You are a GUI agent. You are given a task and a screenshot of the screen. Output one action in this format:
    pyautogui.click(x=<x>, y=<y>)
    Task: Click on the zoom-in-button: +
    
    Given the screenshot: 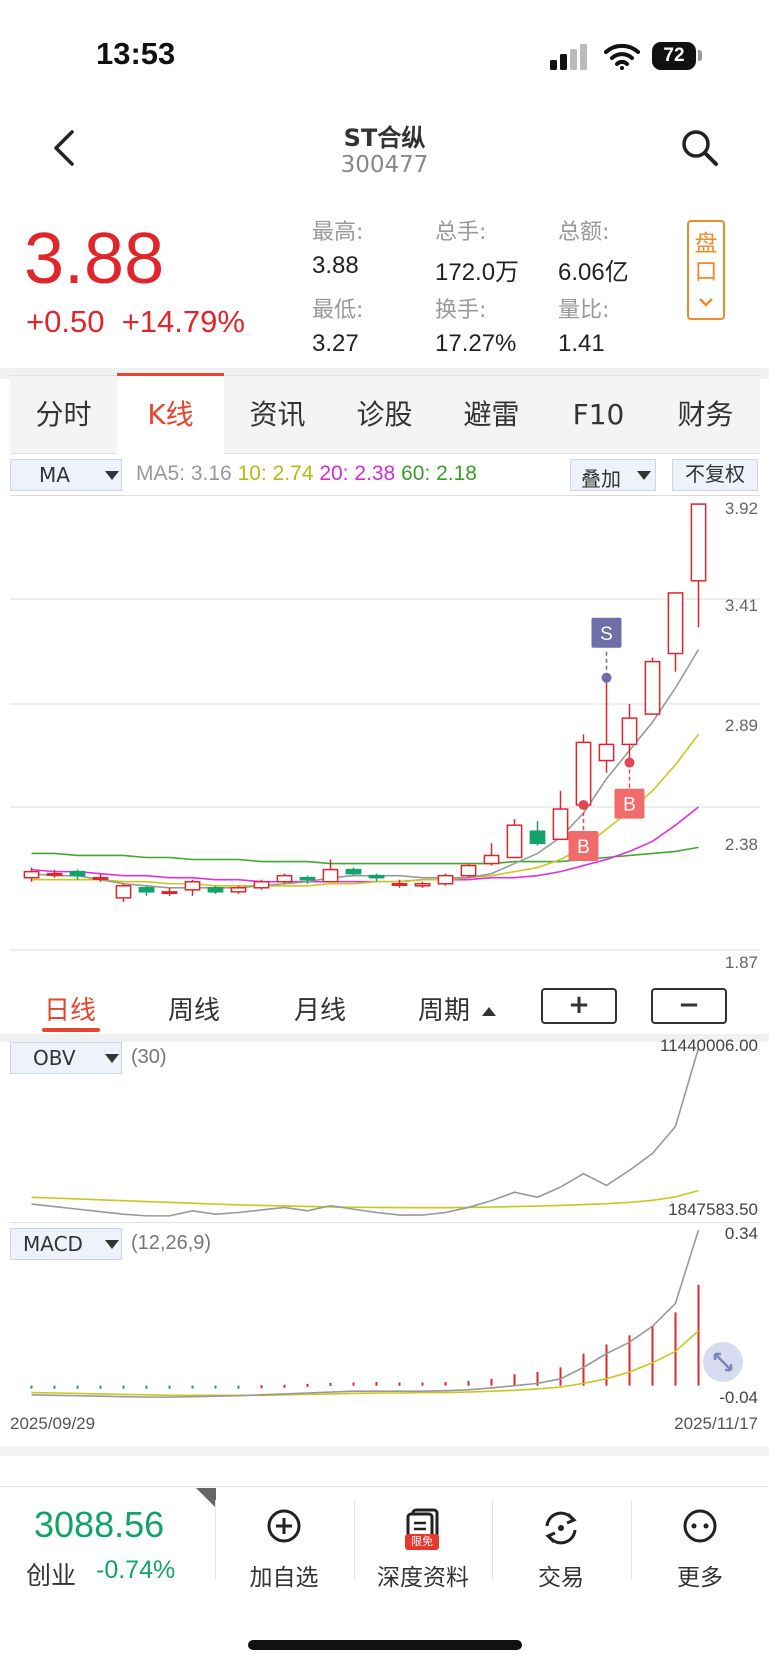 What is the action you would take?
    pyautogui.click(x=579, y=1006)
    